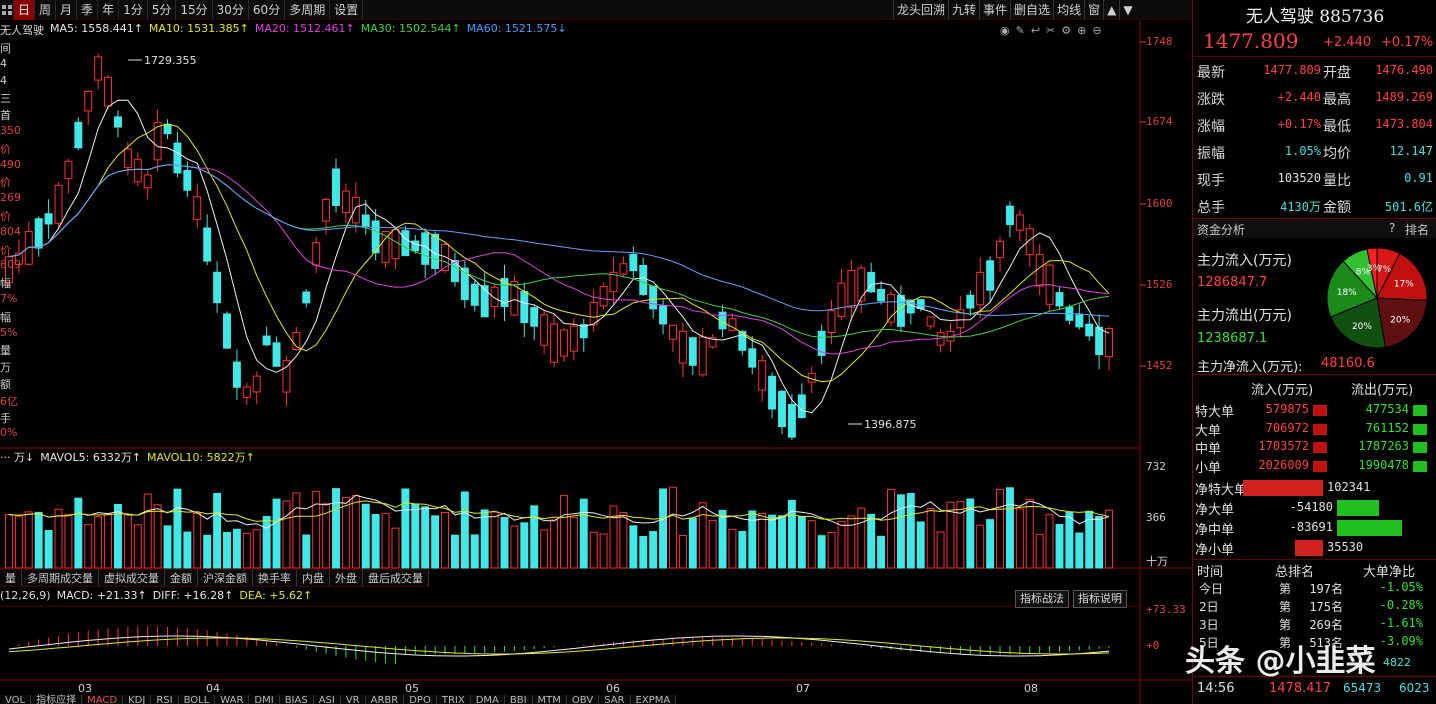 This screenshot has width=1436, height=704. I want to click on net-value: 48160.6, so click(1348, 363).